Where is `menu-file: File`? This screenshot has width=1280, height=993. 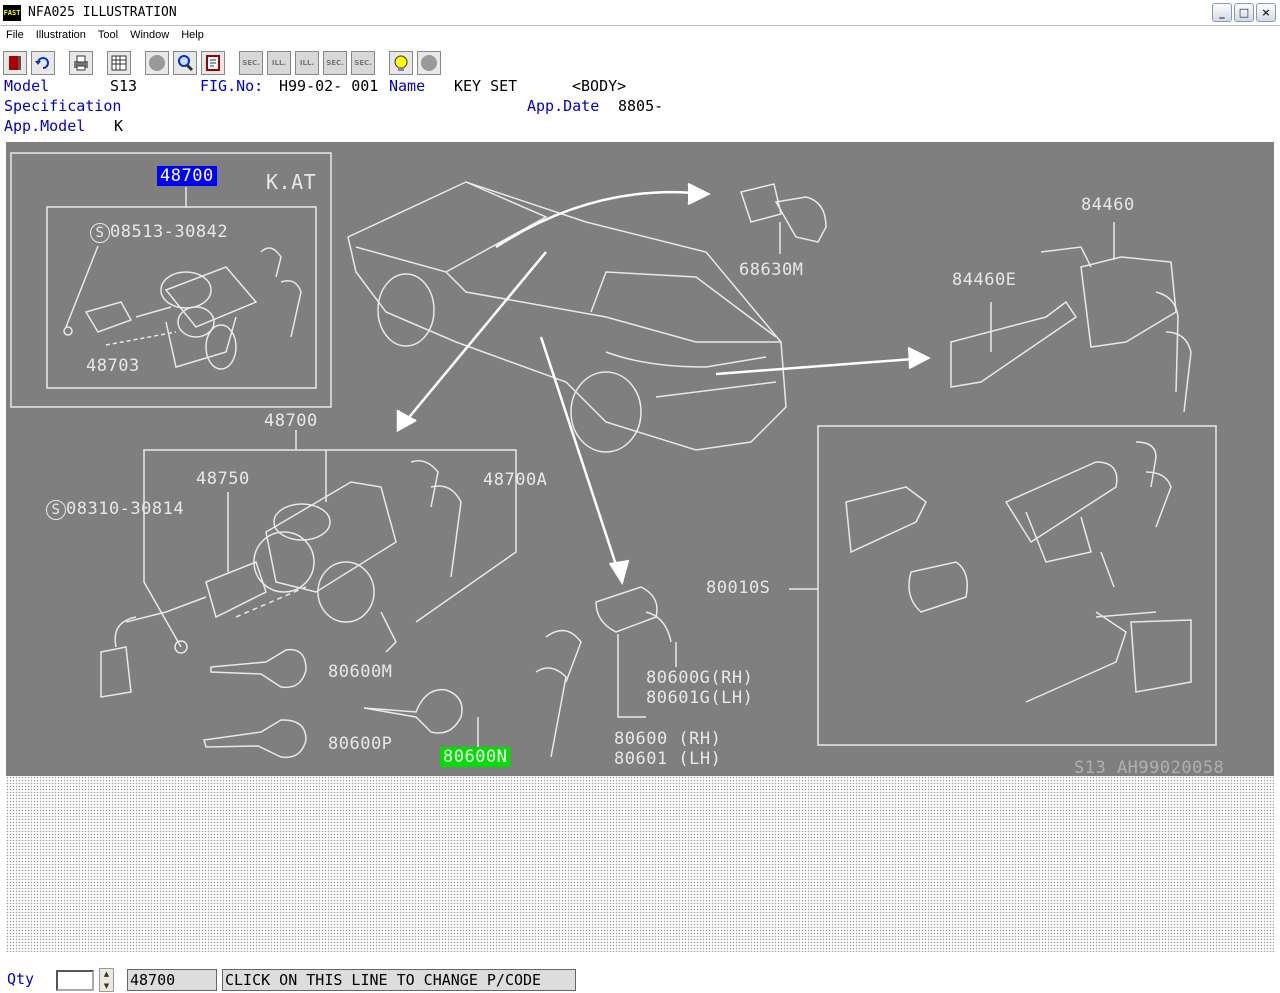 menu-file: File is located at coordinates (15, 35).